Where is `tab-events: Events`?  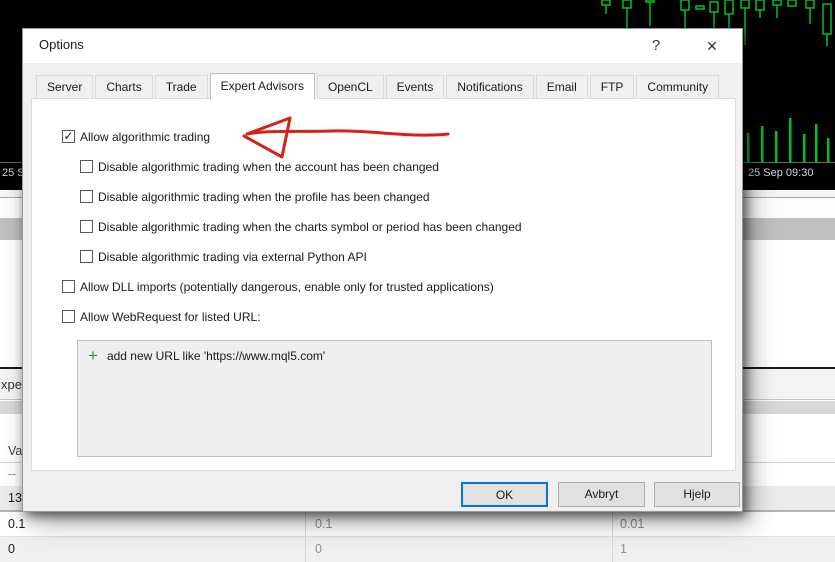 tab-events: Events is located at coordinates (415, 87).